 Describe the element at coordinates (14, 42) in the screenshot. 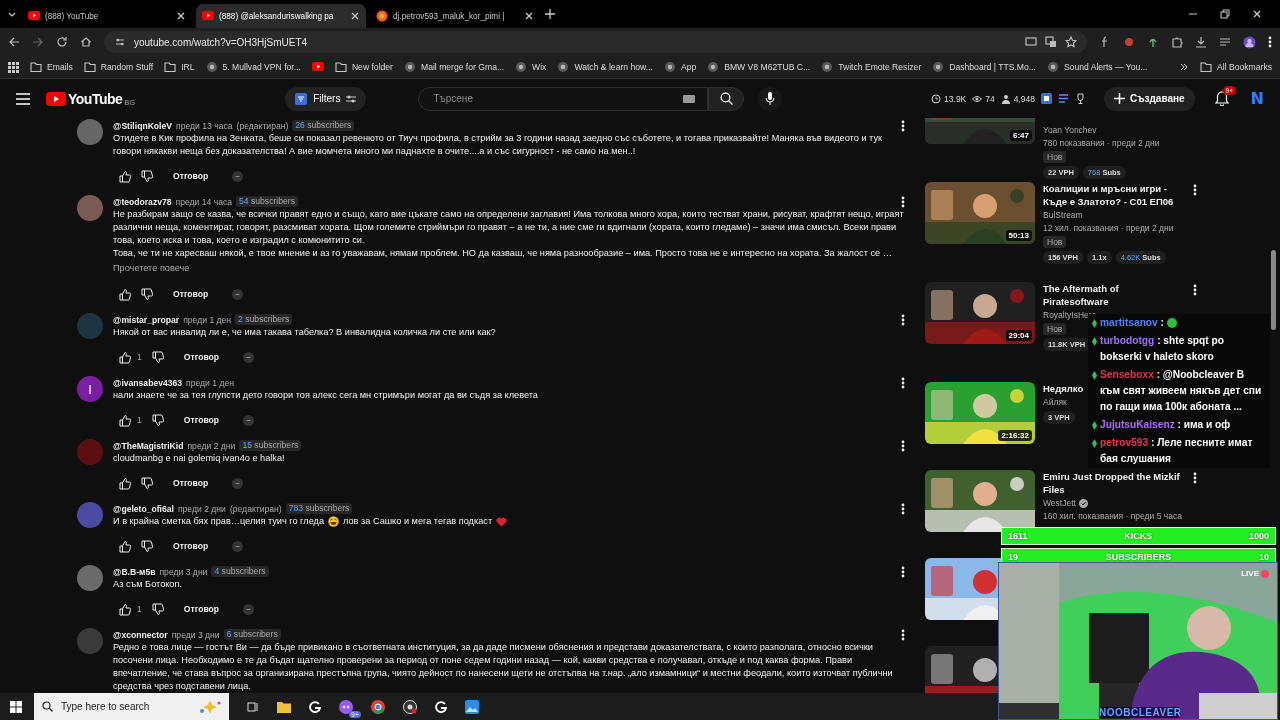

I see `back-icon` at that location.